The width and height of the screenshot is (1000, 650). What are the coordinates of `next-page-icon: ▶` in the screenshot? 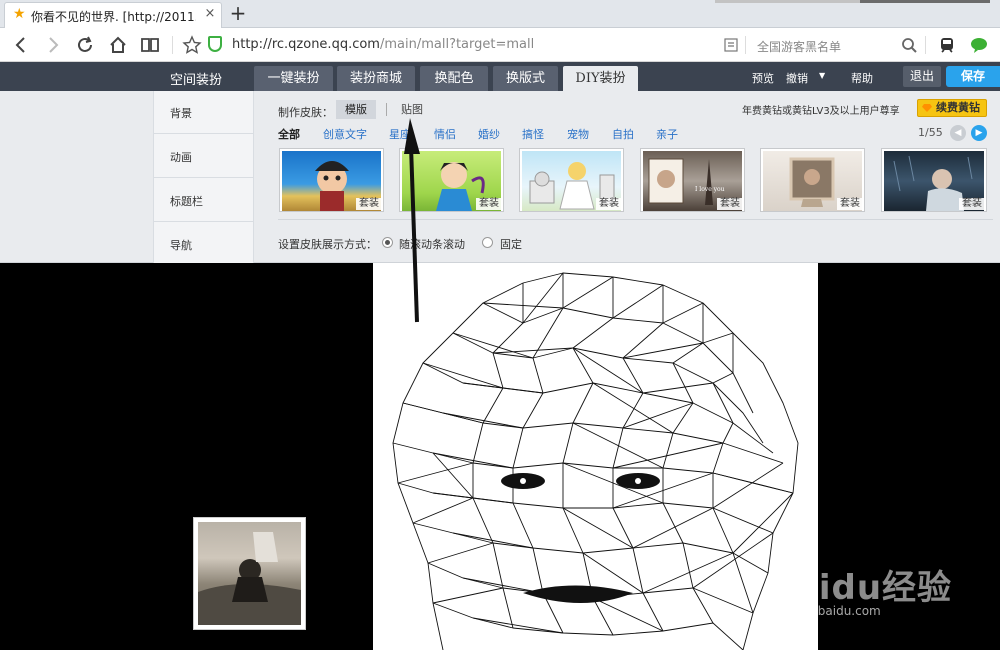 It's located at (979, 133).